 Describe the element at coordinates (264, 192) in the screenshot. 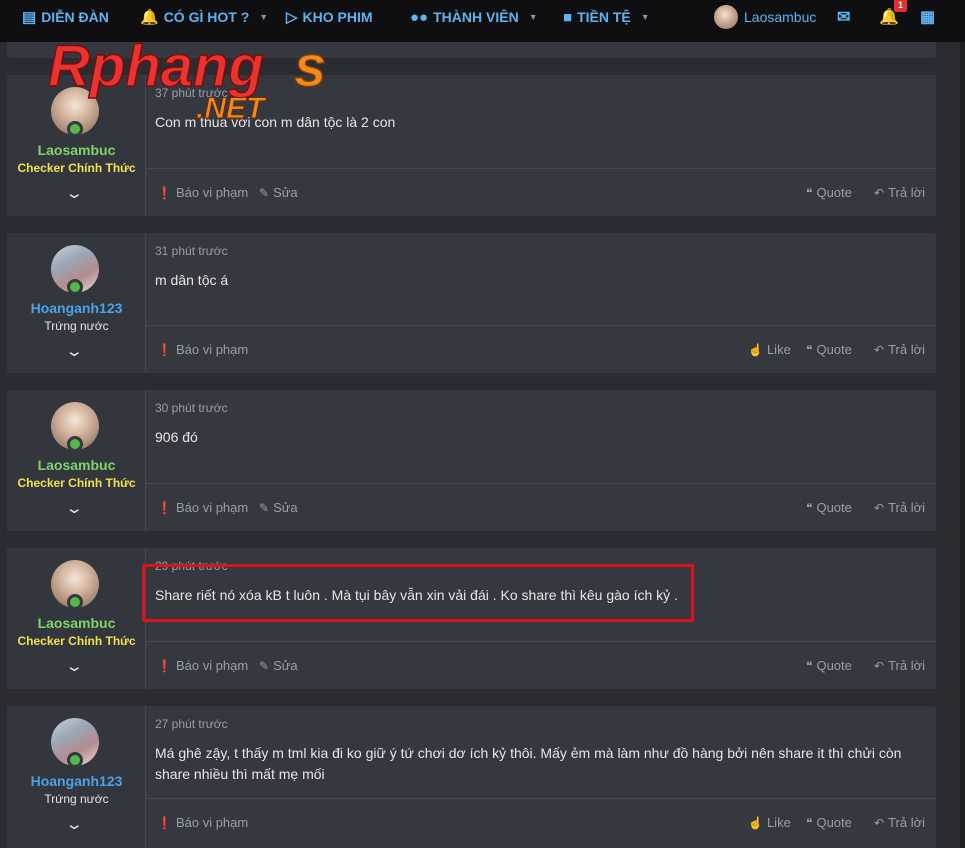

I see `pencil-icon: ✎` at that location.